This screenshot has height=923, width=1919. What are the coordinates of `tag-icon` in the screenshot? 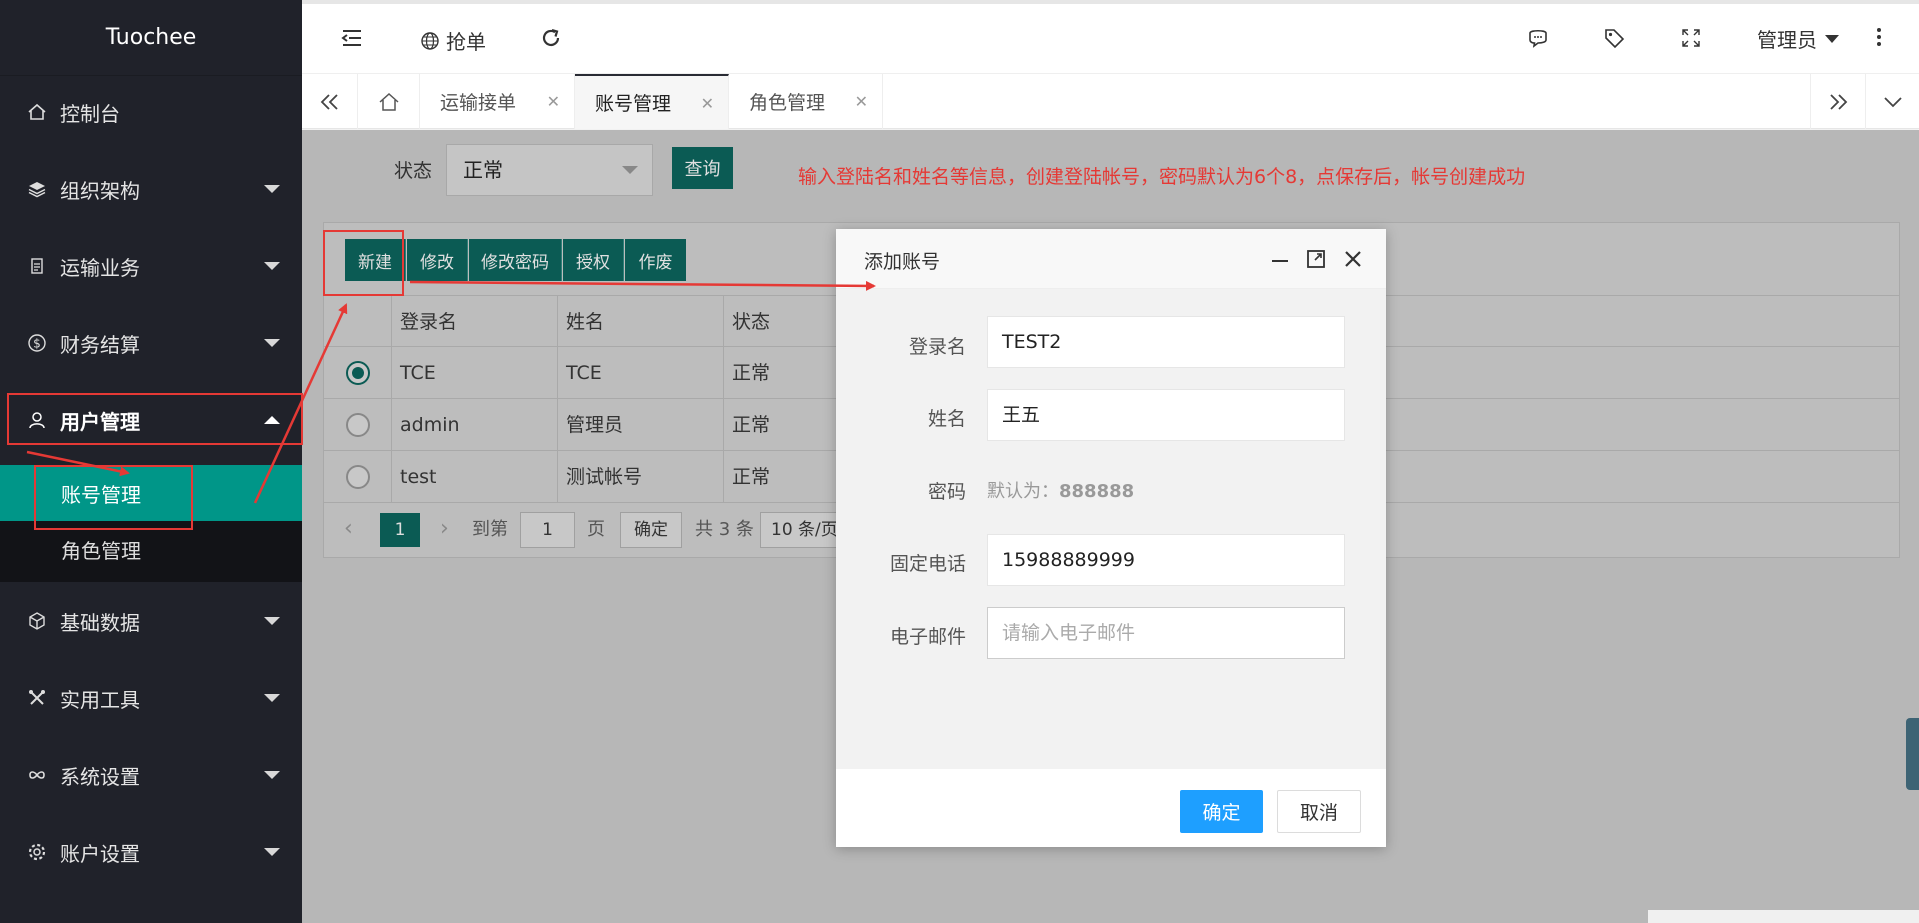 It's located at (1614, 38).